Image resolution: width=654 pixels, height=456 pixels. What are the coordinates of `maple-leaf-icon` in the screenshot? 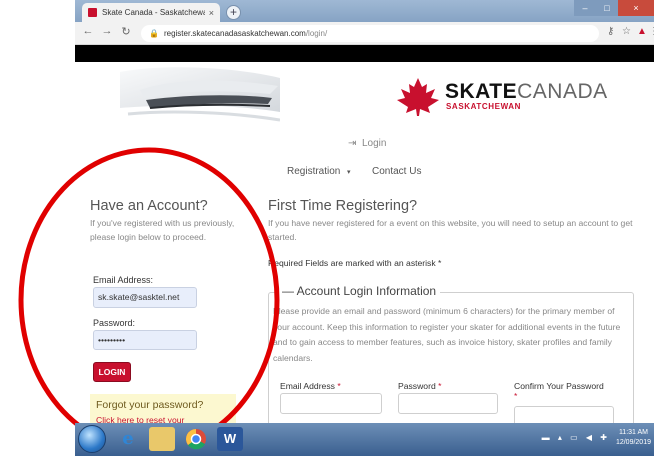 It's located at (418, 97).